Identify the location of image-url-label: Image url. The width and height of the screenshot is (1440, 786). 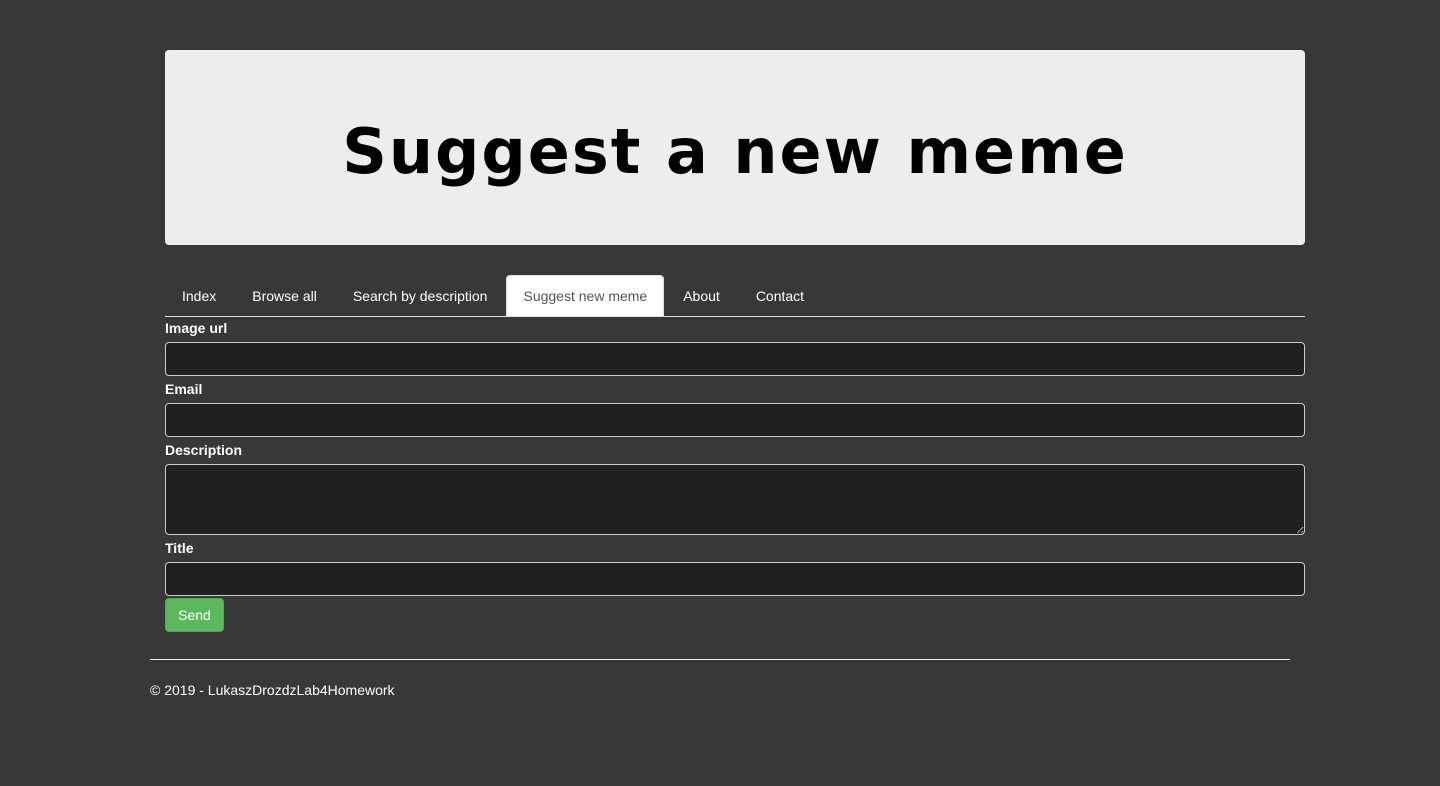
(196, 328).